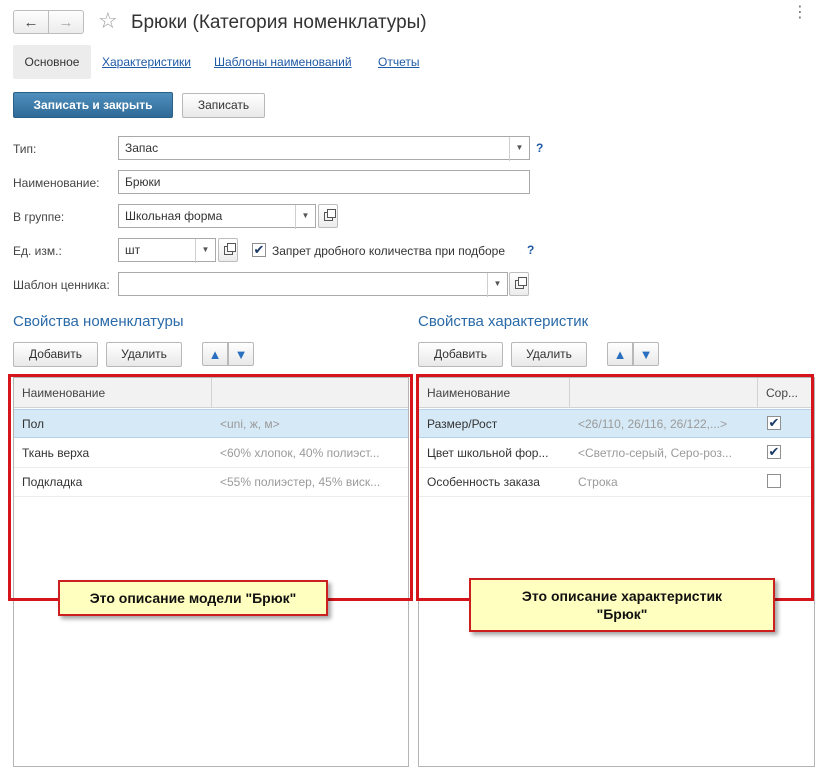 Image resolution: width=818 pixels, height=780 pixels. Describe the element at coordinates (133, 250) in the screenshot. I see `unit-value: шт` at that location.